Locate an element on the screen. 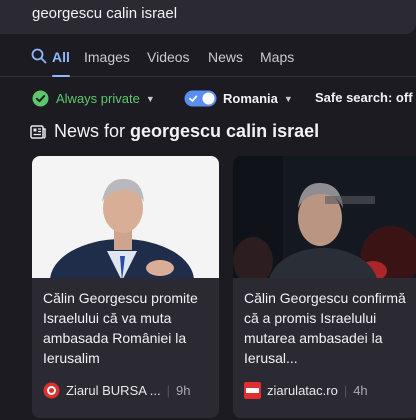 The image size is (416, 420). news-heading-prefix: News for is located at coordinates (90, 131).